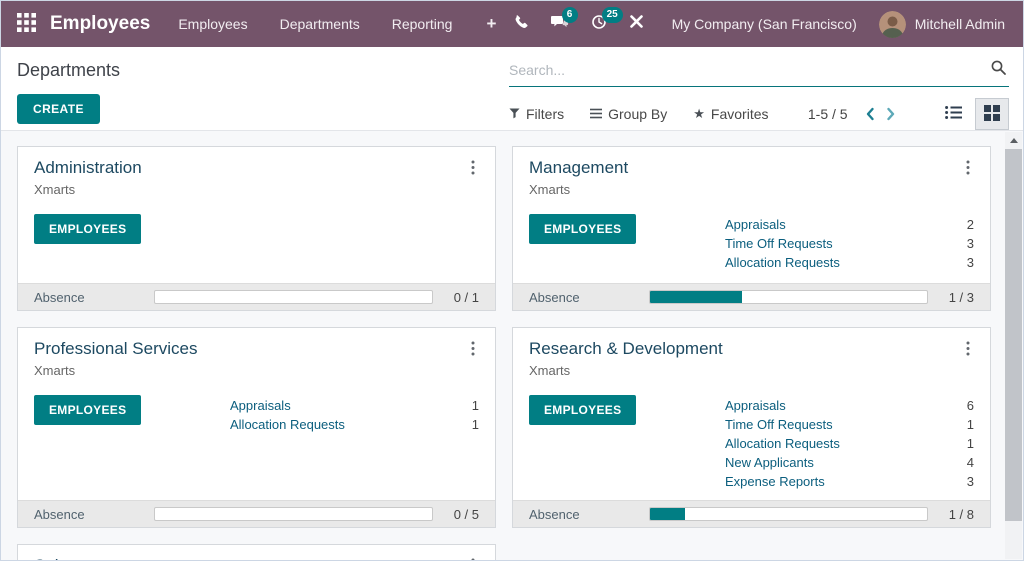  What do you see at coordinates (354, 405) in the screenshot?
I see `stat-row: Appraisals 1` at bounding box center [354, 405].